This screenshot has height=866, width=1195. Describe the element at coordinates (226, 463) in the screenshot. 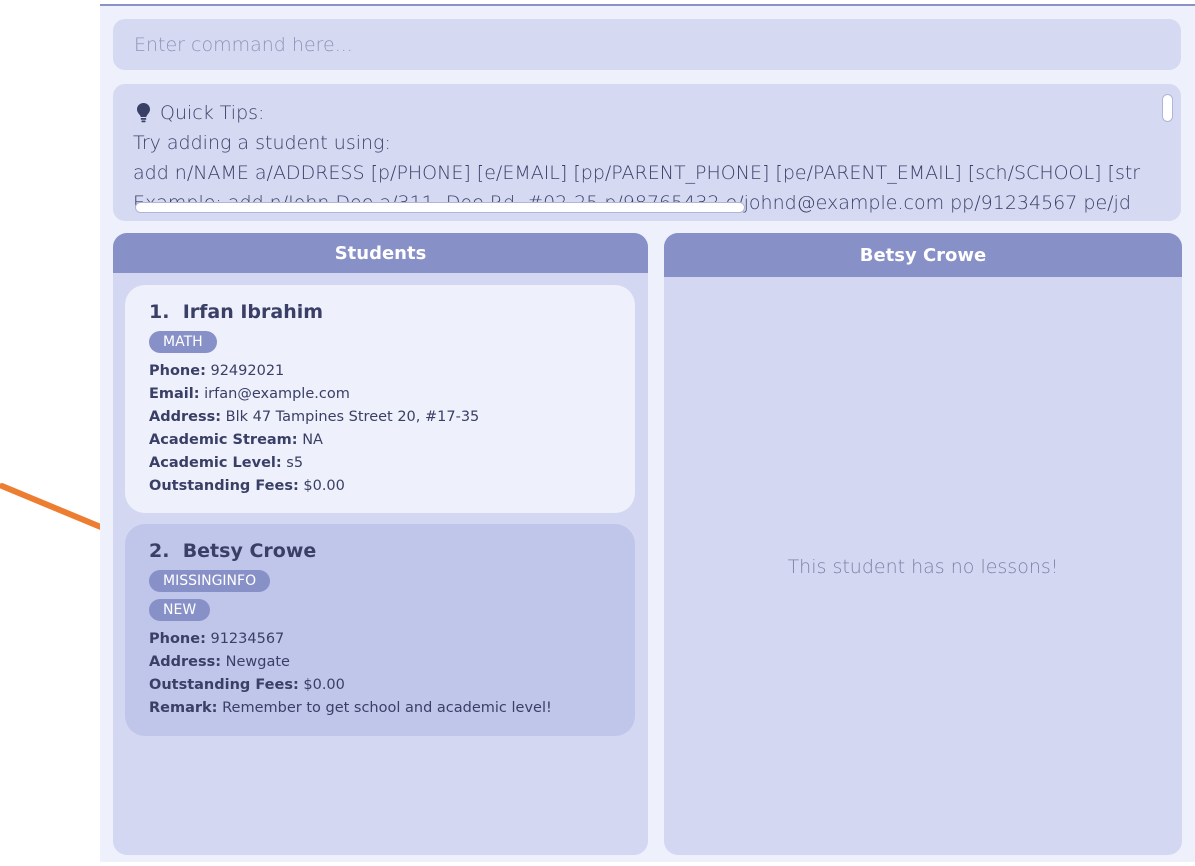

I see `academic-level-field: Academic Level: s5` at that location.